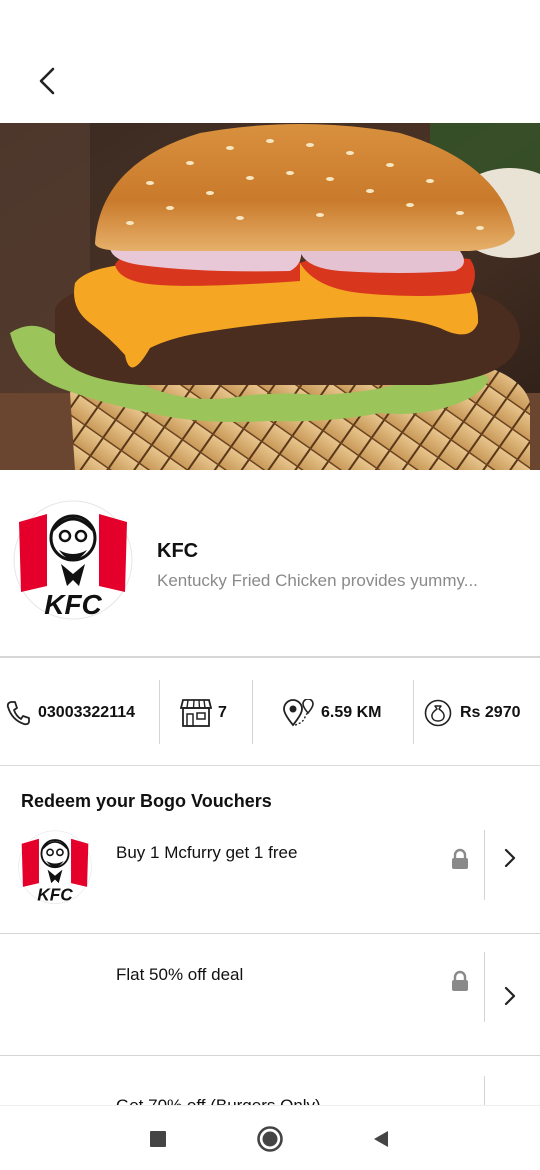 The width and height of the screenshot is (540, 1170). What do you see at coordinates (86, 712) in the screenshot?
I see `phone-number: 03003322114` at bounding box center [86, 712].